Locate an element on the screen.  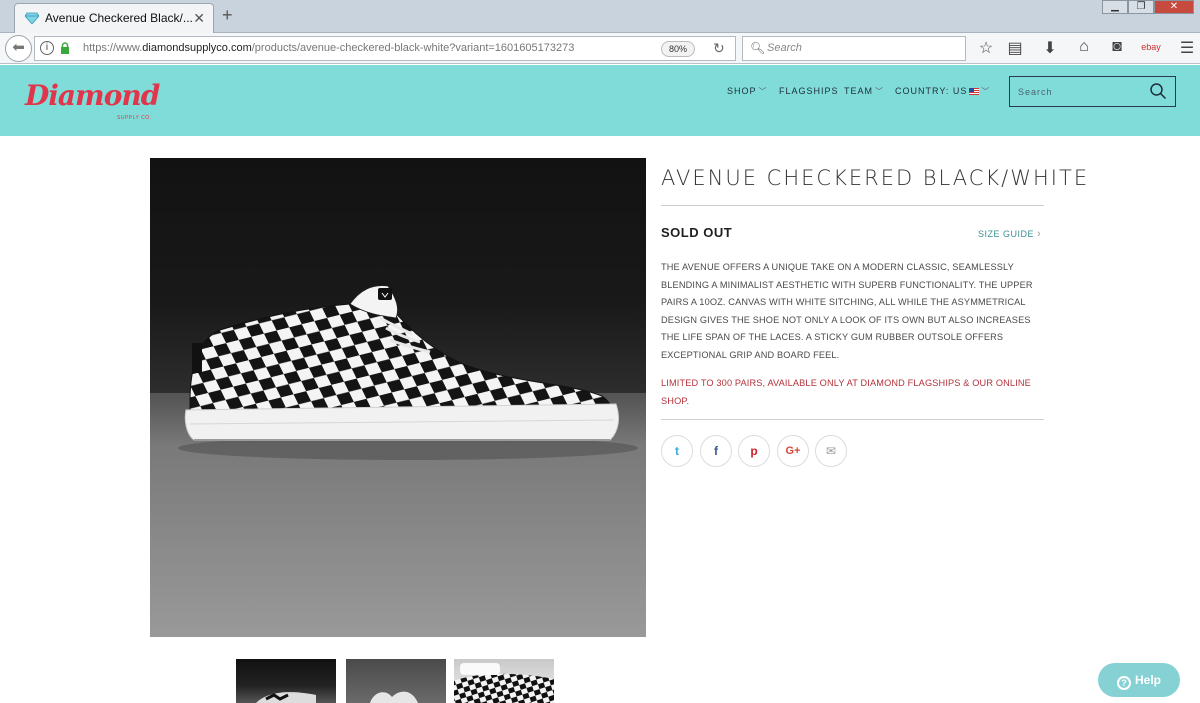
ebay-extension-icon: ebay is located at coordinates (1151, 47).